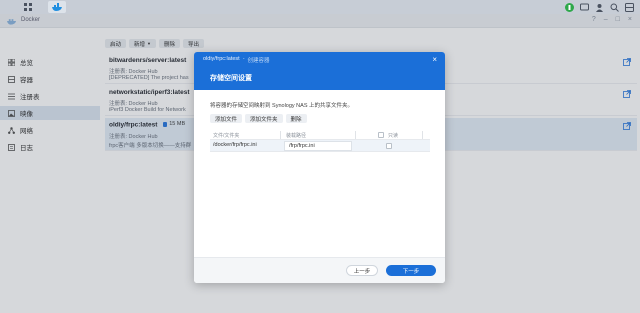 Image resolution: width=640 pixels, height=313 pixels. Describe the element at coordinates (282, 106) in the screenshot. I see `dialog-description: 将容器的存储空间映射到 Synology NAS 上的共享文件夹。` at that location.